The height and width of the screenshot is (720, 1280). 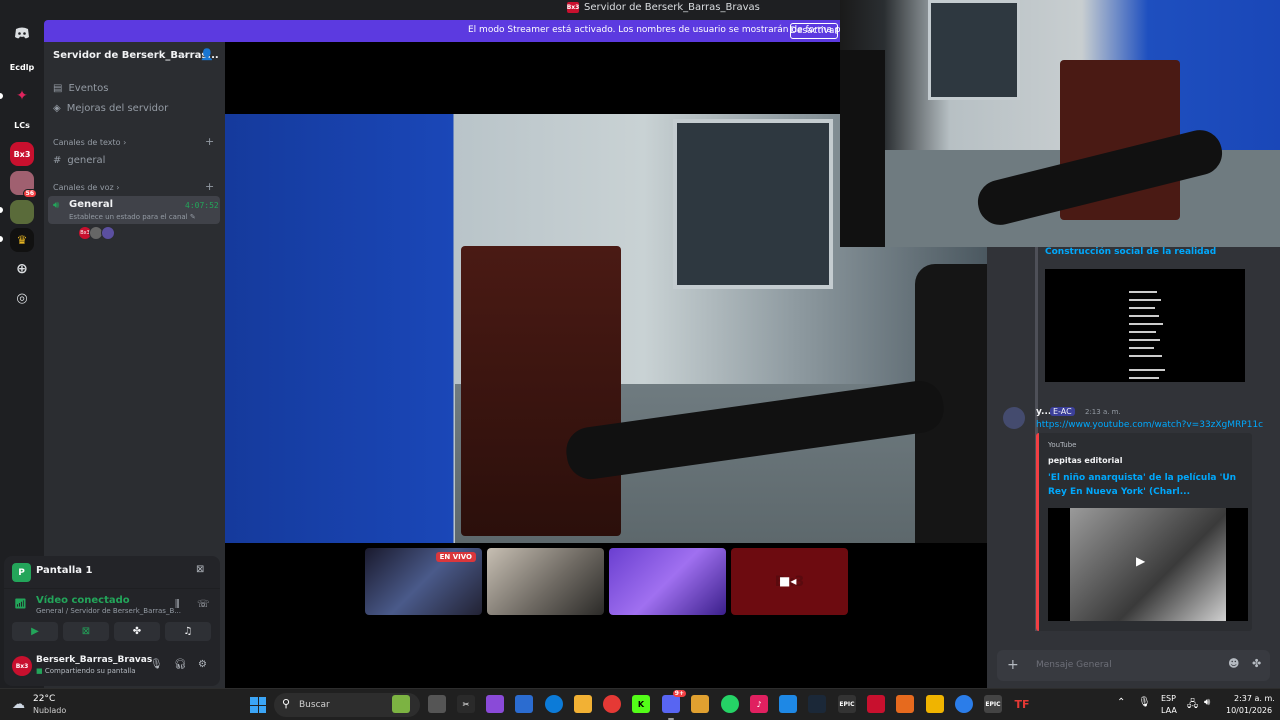 I want to click on video-thumbnail: ▶, so click(x=1148, y=564).